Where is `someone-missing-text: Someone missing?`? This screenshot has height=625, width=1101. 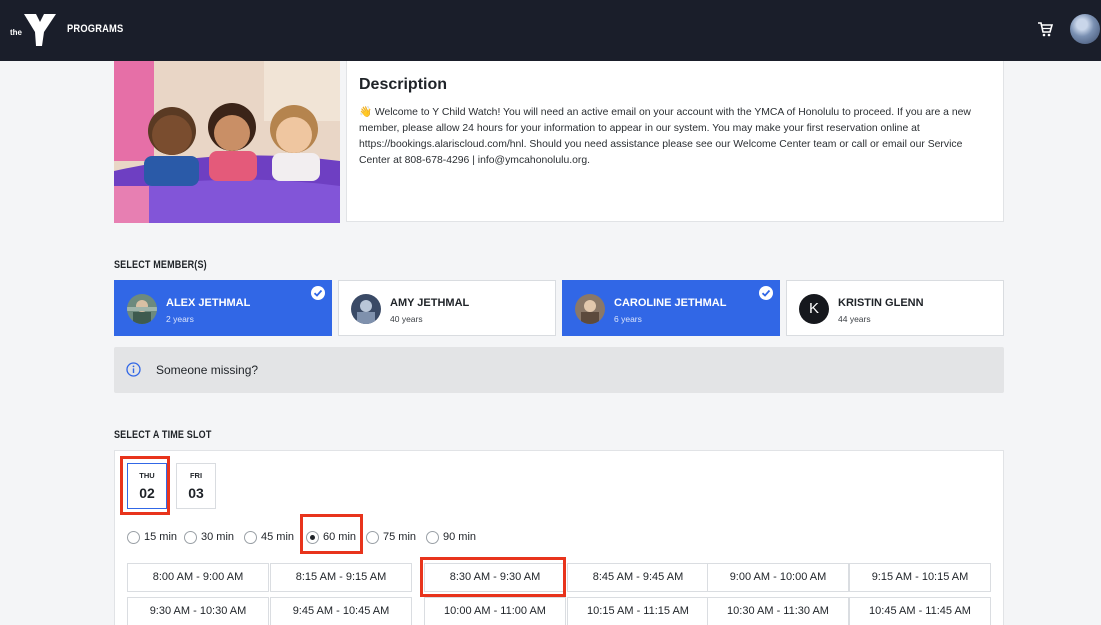
someone-missing-text: Someone missing? is located at coordinates (207, 370).